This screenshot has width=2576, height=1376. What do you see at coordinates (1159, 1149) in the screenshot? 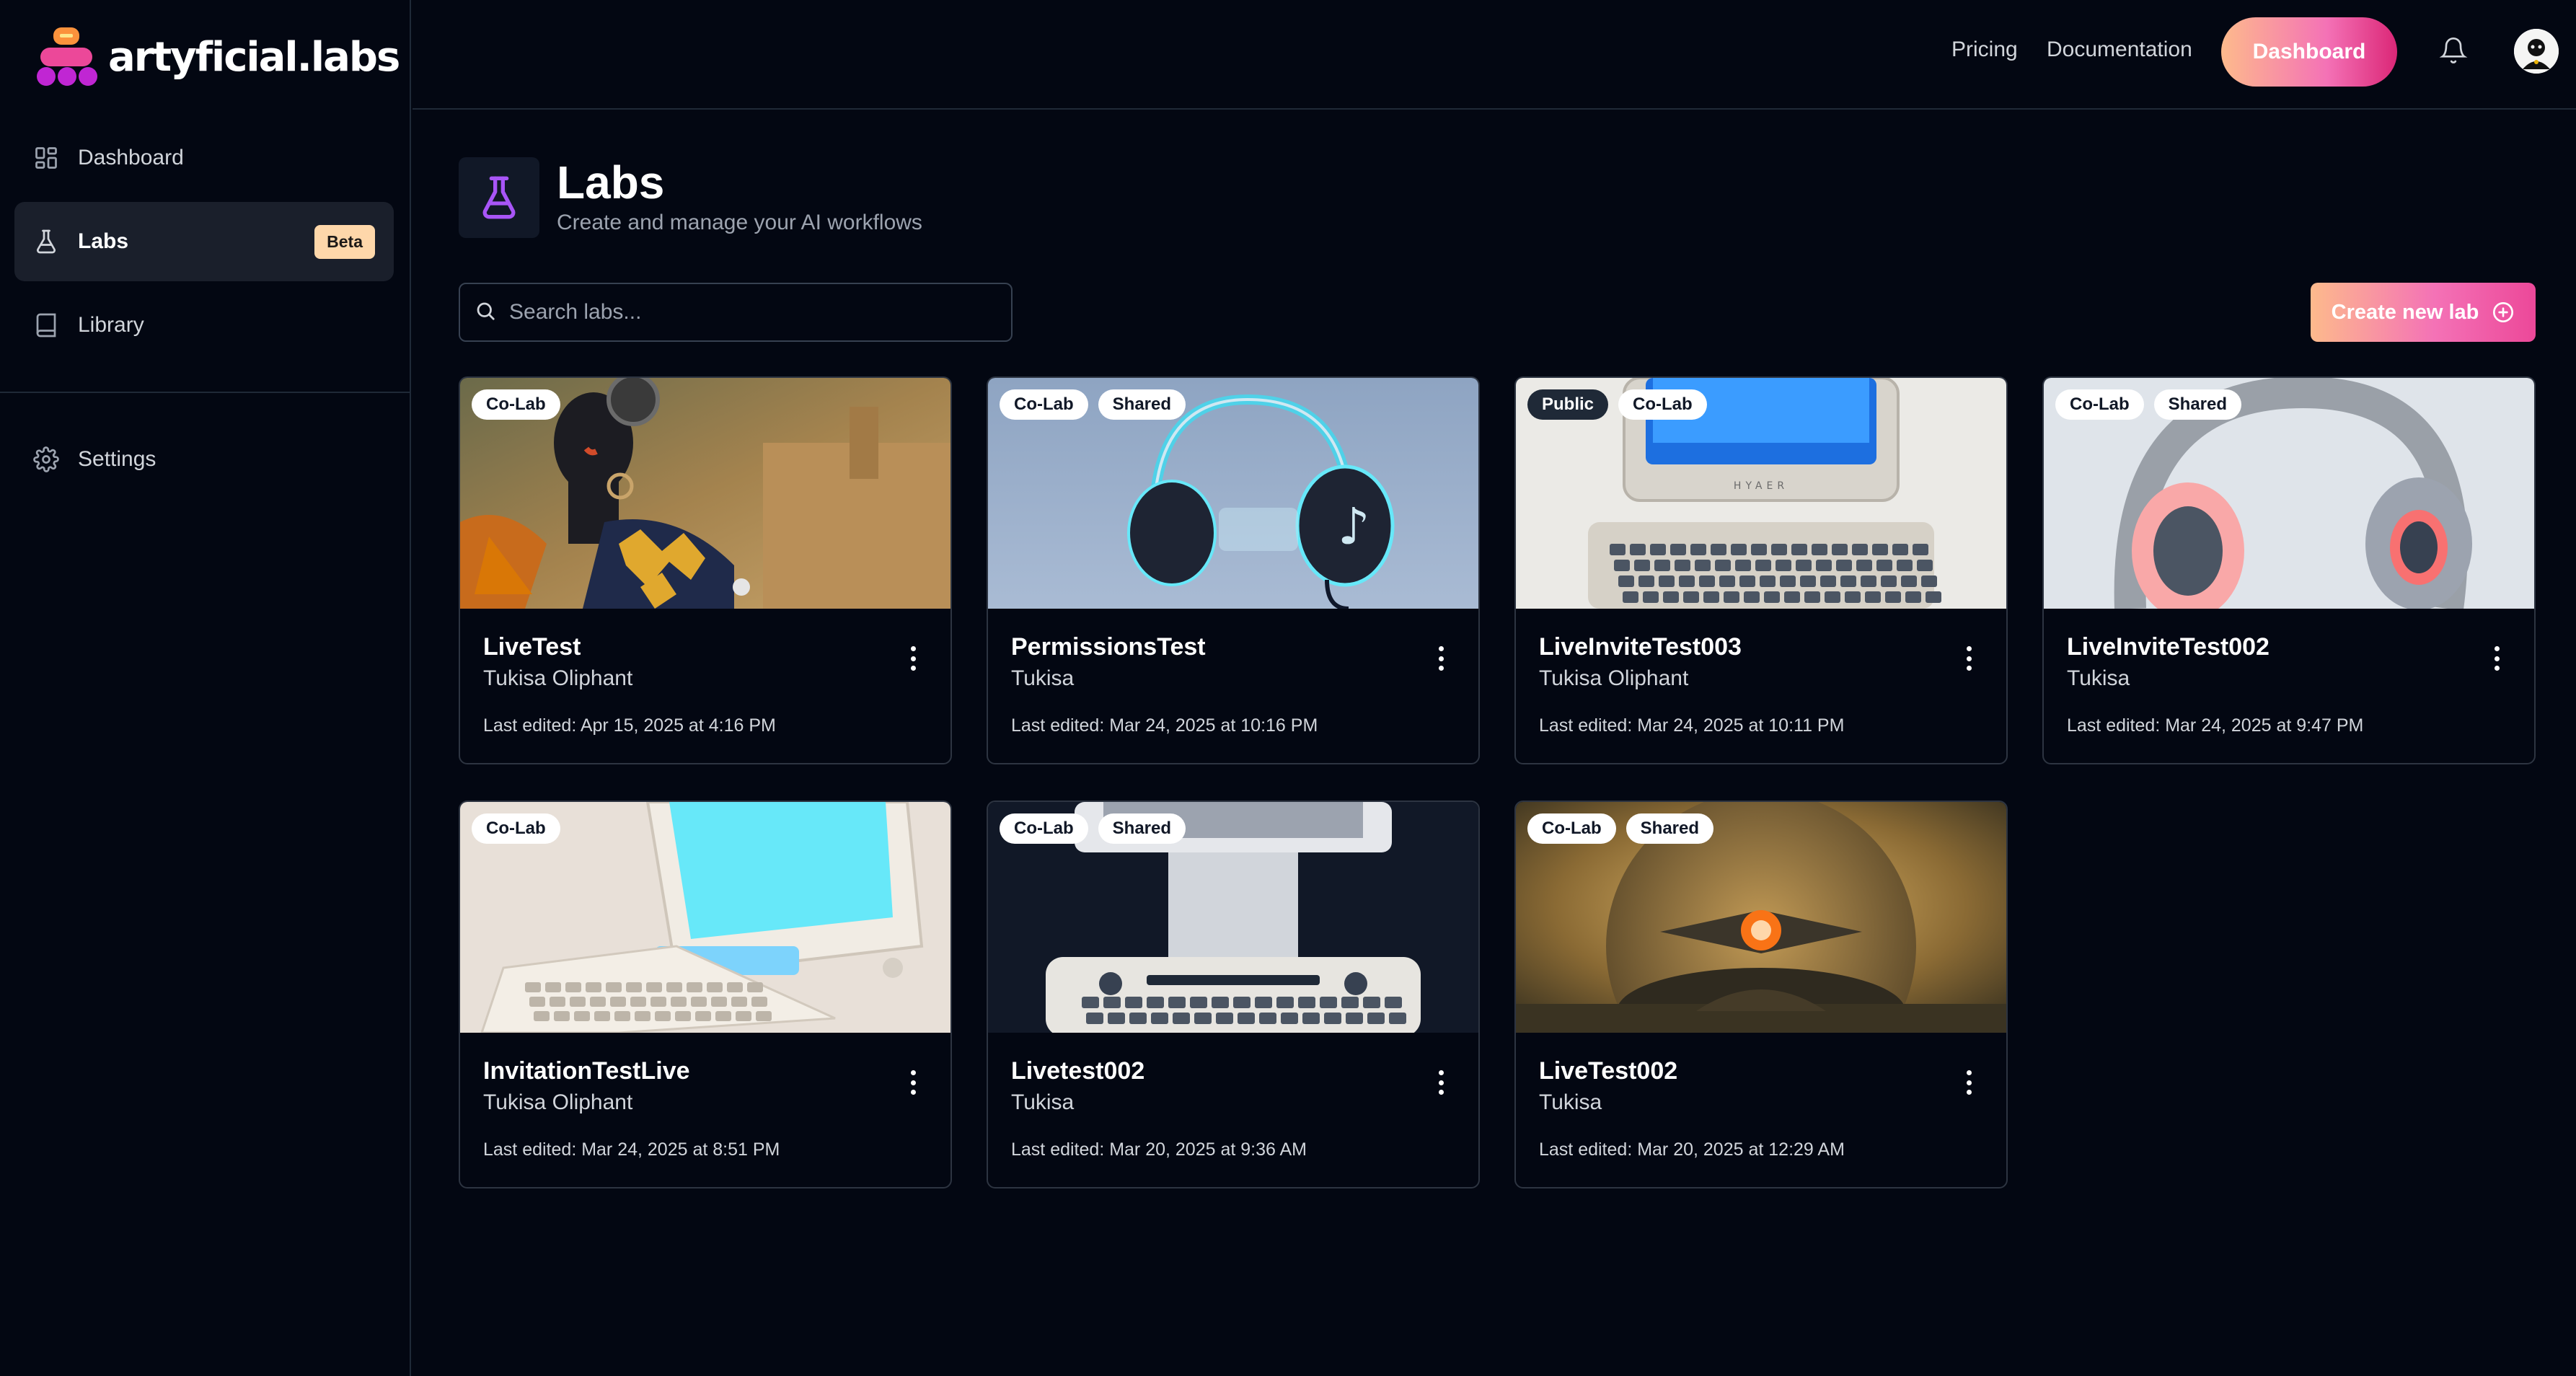
I see `lab-last-edited: Last edited: Mar 20, 2025 at 9:36 AM` at bounding box center [1159, 1149].